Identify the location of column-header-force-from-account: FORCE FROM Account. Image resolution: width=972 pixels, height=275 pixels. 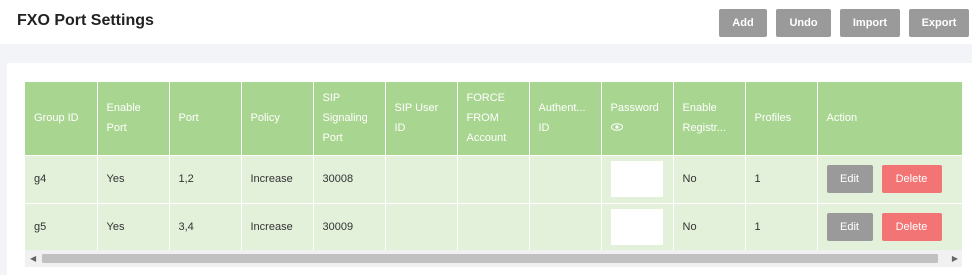
(493, 118).